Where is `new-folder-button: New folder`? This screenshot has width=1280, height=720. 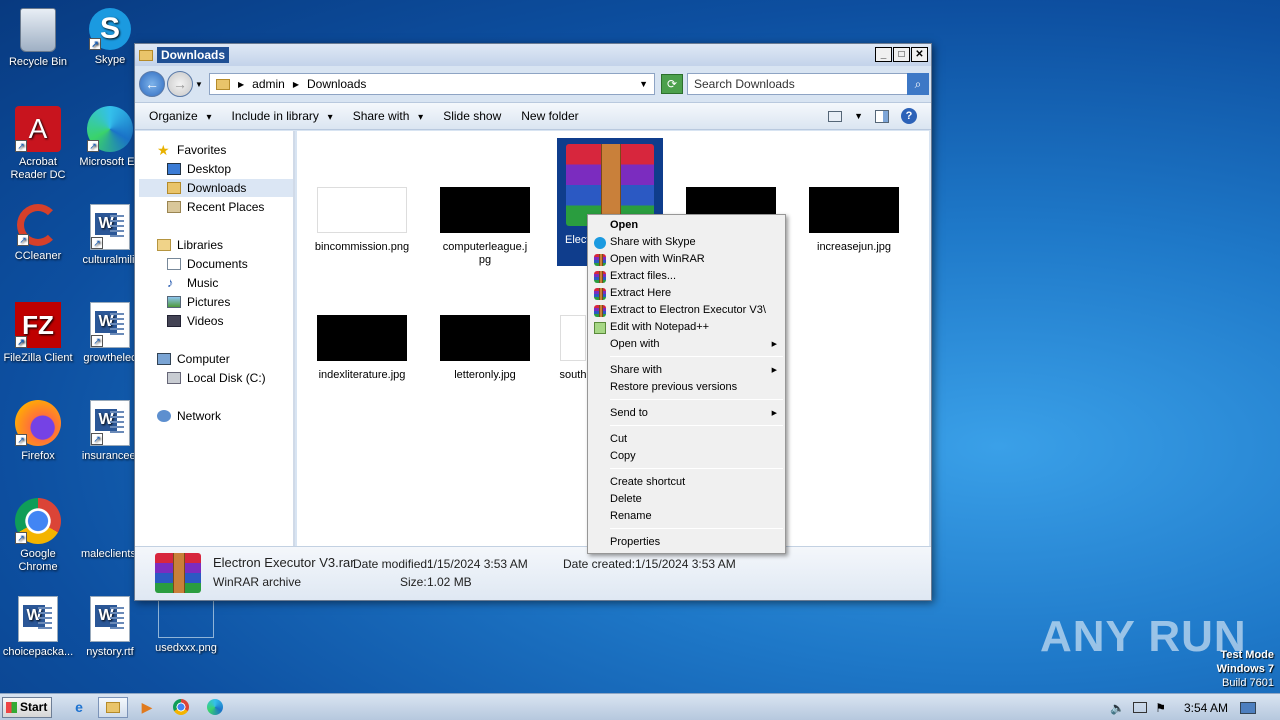
new-folder-button: New folder is located at coordinates (549, 116).